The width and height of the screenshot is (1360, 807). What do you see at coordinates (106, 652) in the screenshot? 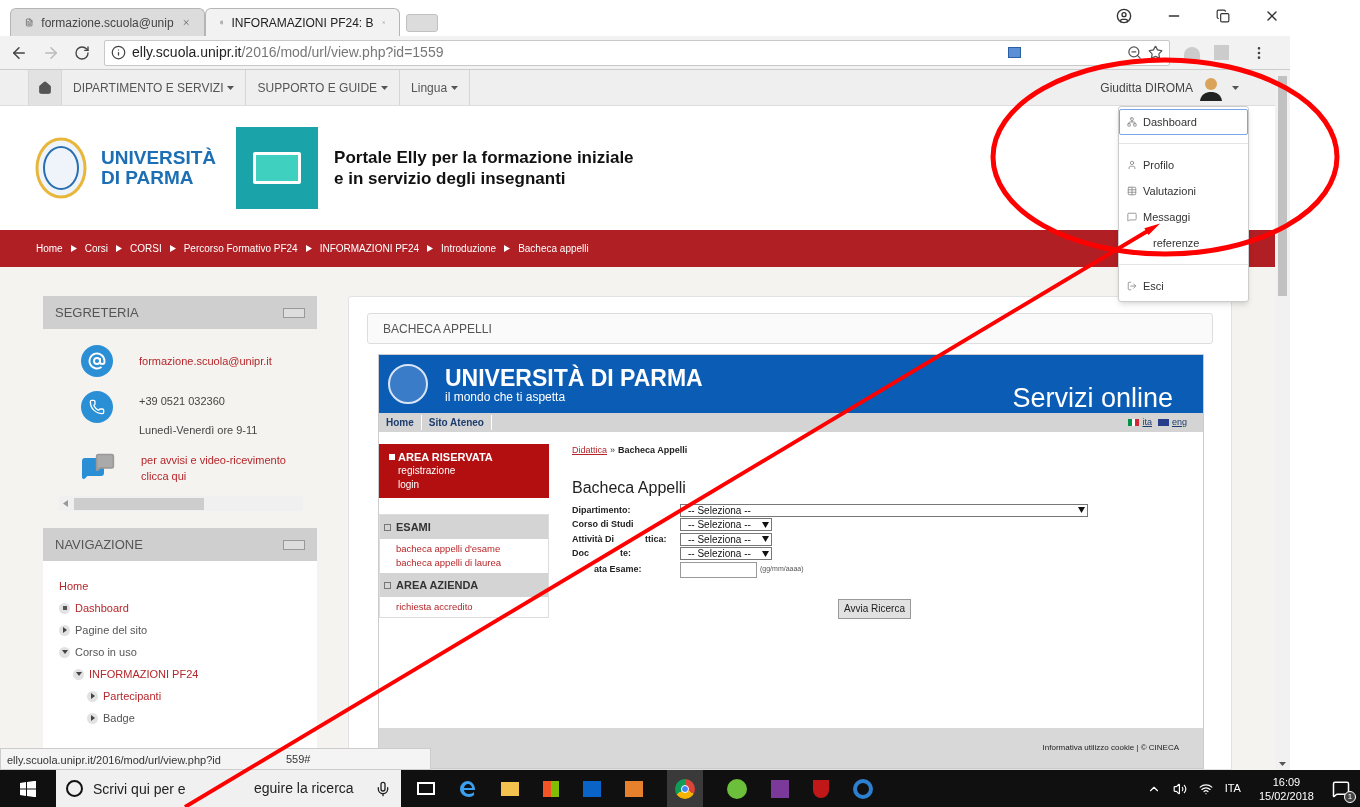
I see `tree-link: Corso in uso` at bounding box center [106, 652].